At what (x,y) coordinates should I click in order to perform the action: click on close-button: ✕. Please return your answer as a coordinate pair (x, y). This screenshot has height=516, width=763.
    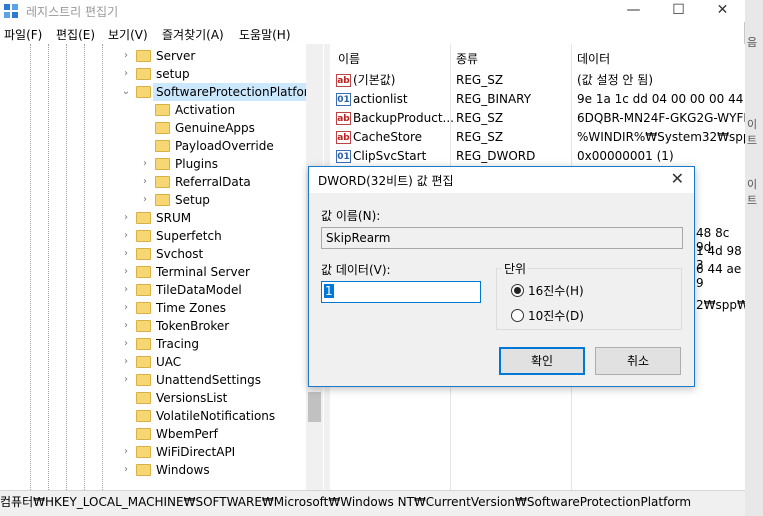
    Looking at the image, I should click on (722, 11).